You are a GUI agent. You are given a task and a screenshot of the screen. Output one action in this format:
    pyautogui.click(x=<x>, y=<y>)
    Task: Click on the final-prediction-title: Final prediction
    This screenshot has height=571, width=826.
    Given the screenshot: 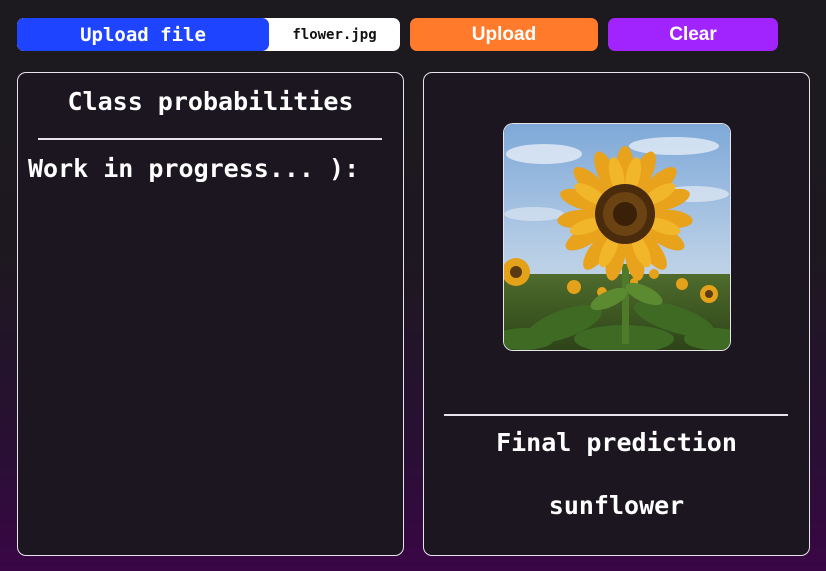 What is the action you would take?
    pyautogui.click(x=616, y=442)
    